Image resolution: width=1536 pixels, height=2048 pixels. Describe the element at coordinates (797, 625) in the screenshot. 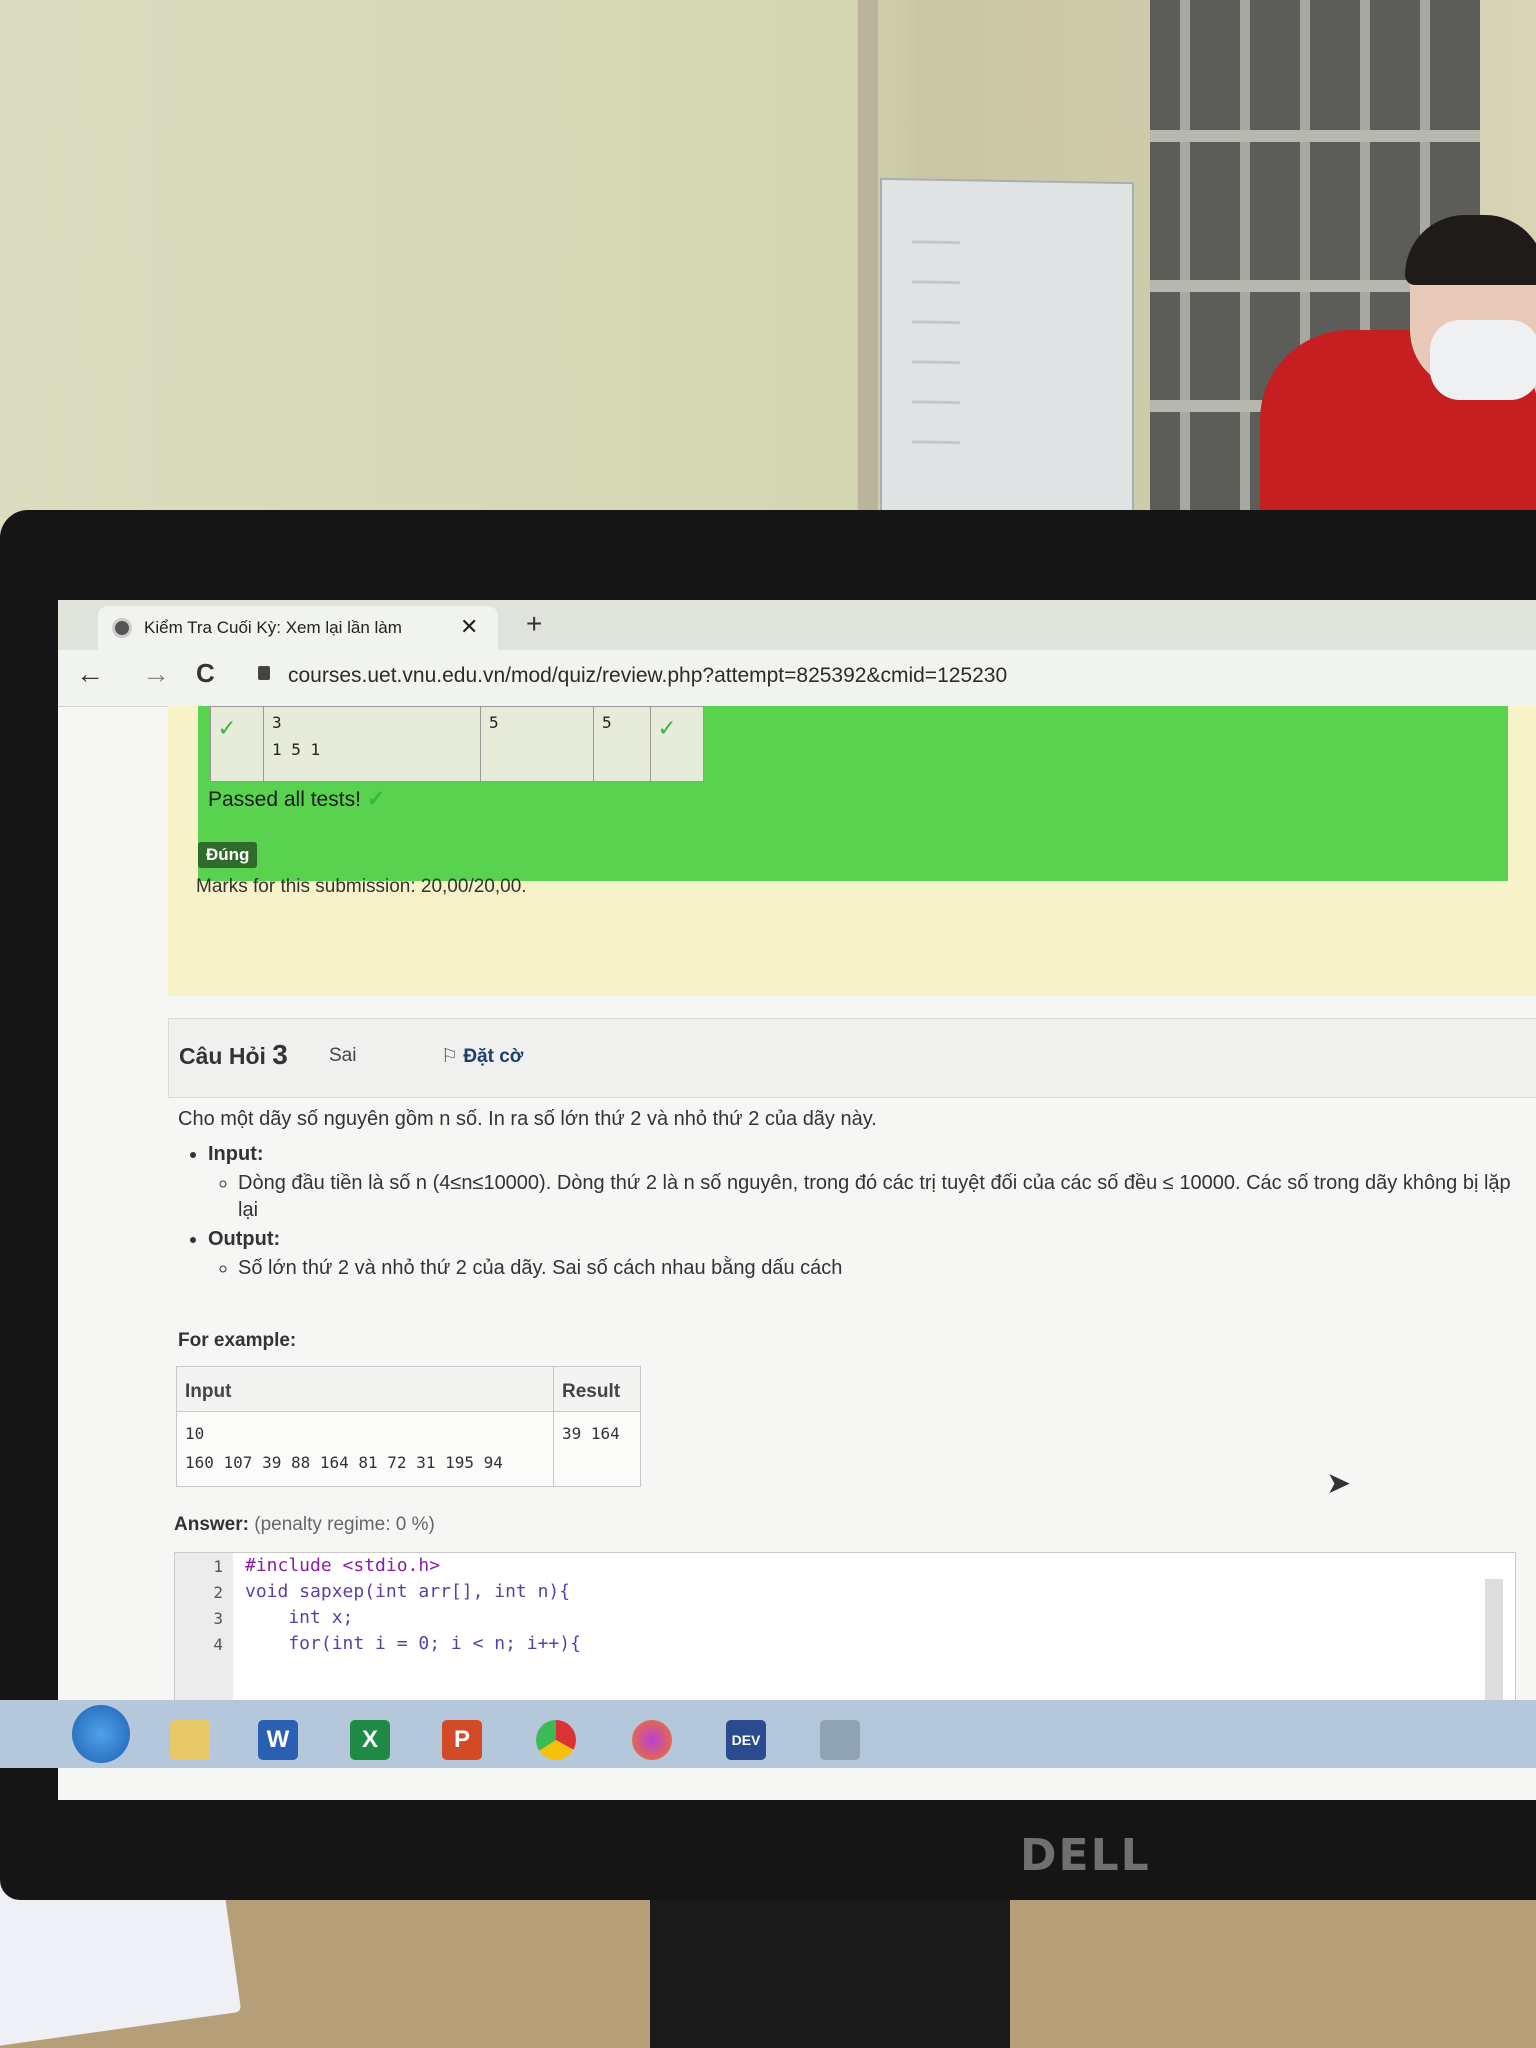

I see `browser-tab-strip: Kiểm Tra Cuối Kỳ: Xem lại lần làm ✕ +` at that location.